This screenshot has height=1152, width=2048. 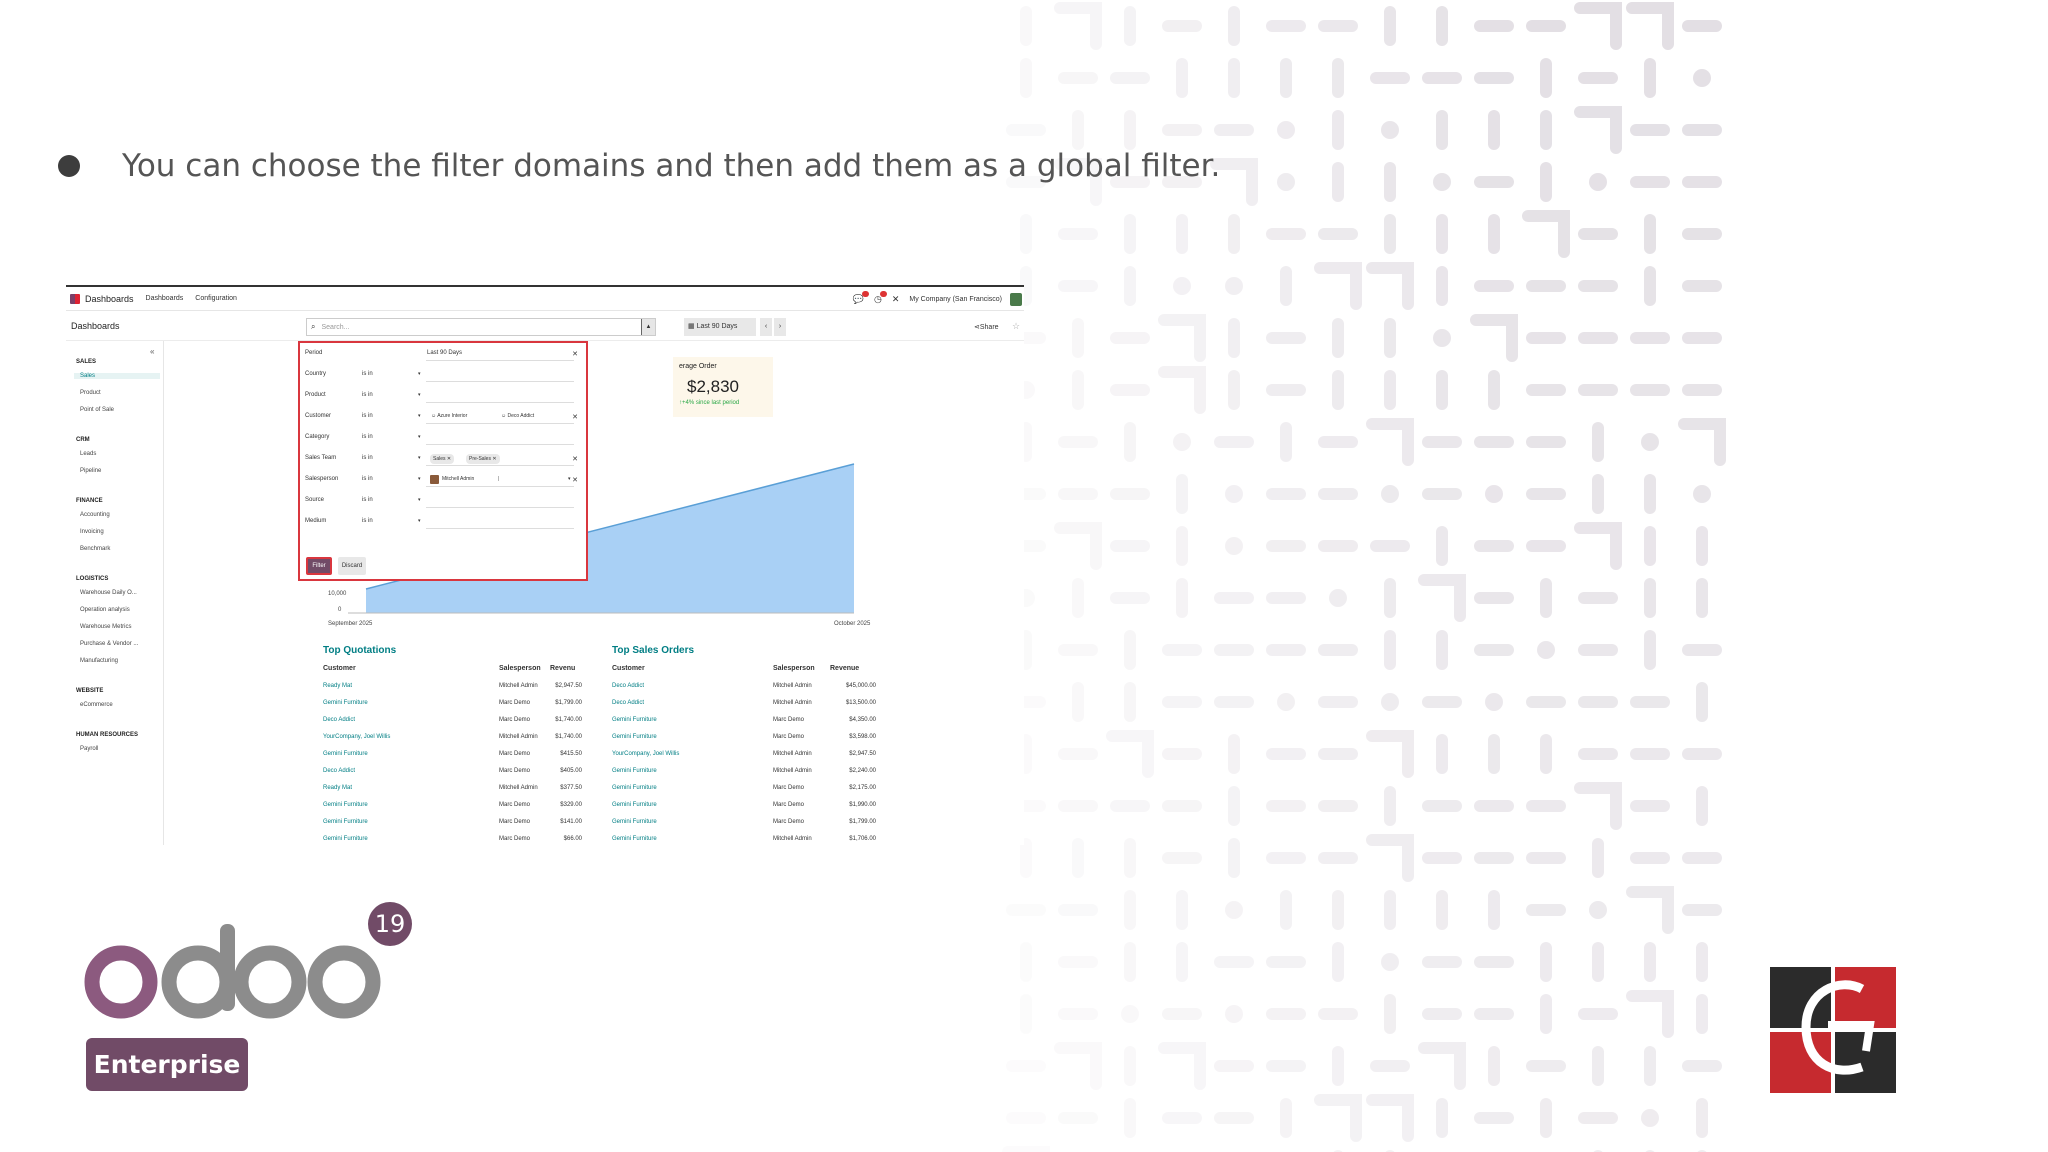 What do you see at coordinates (562, 668) in the screenshot?
I see `column-header: Revenu` at bounding box center [562, 668].